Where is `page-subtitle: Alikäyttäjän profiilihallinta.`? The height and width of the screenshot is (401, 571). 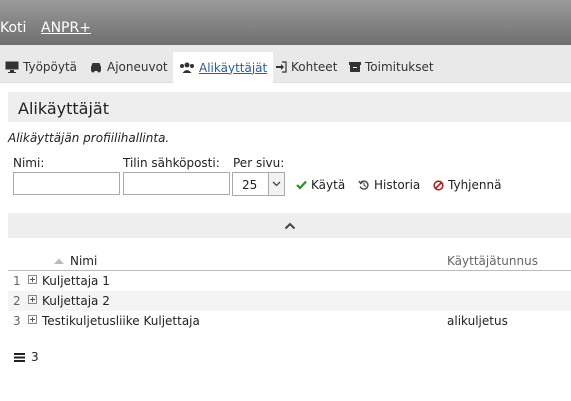
page-subtitle: Alikäyttäjän profiilihallinta. is located at coordinates (89, 138).